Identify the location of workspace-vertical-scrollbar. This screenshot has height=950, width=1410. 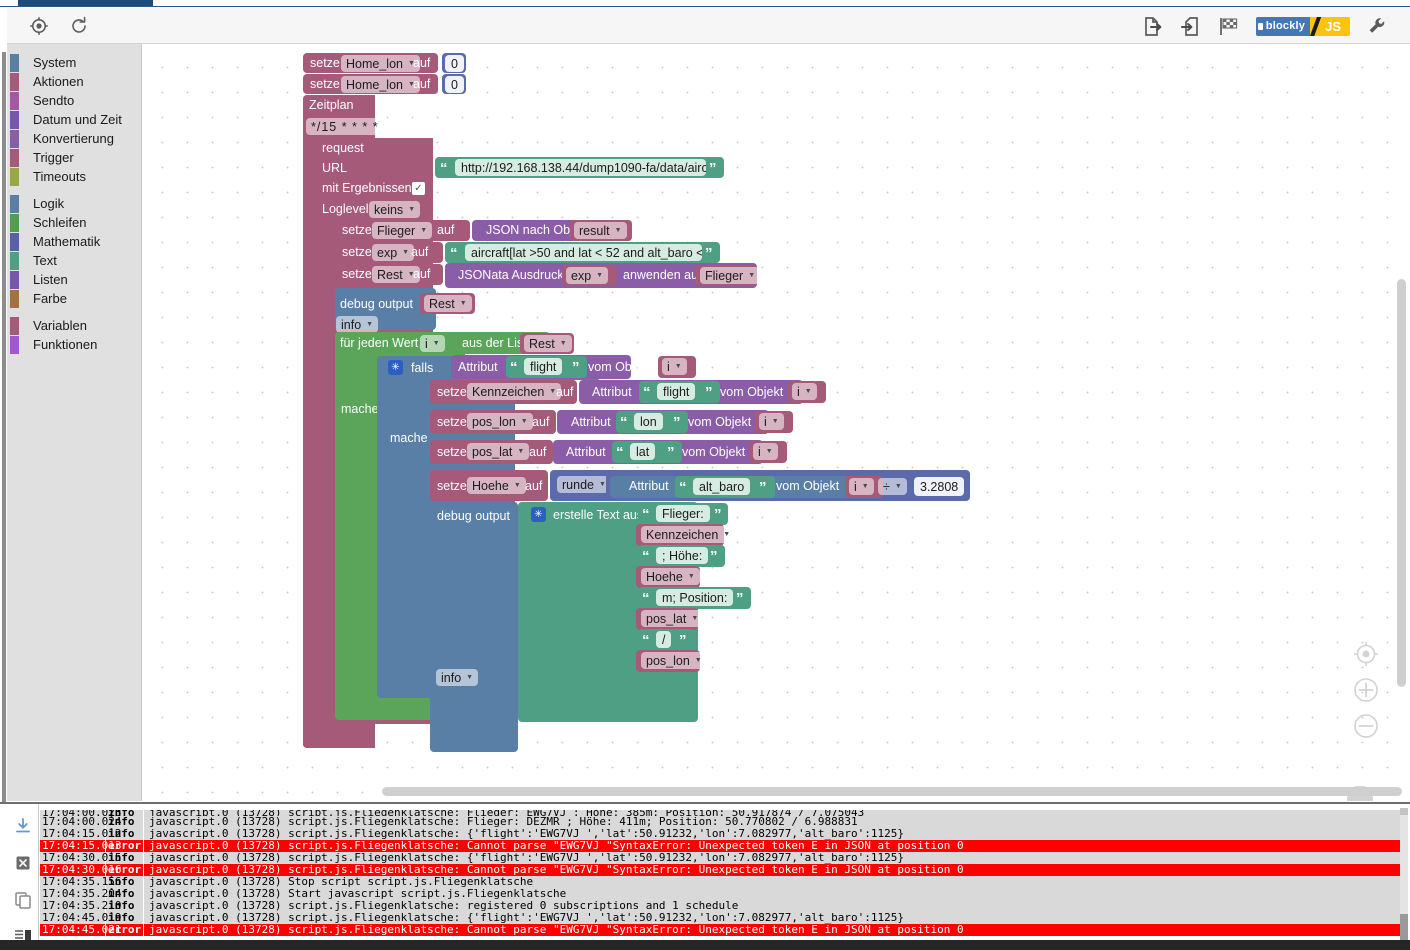
(1401, 483).